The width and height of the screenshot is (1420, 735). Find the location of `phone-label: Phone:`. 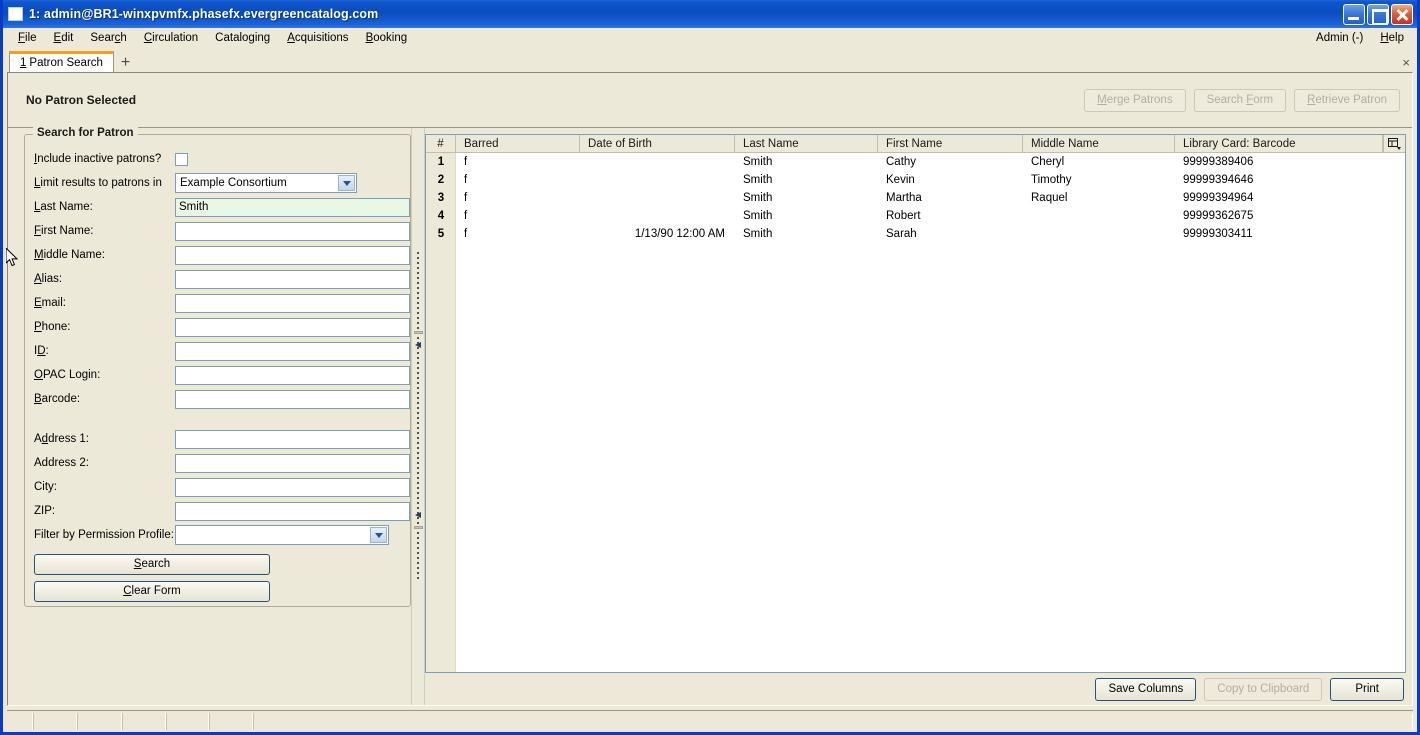

phone-label: Phone: is located at coordinates (52, 327).